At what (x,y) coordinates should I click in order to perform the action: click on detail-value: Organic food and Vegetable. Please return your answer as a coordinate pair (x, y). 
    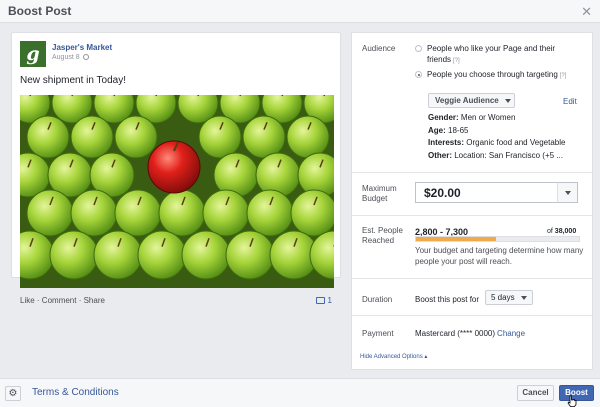
    Looking at the image, I should click on (516, 142).